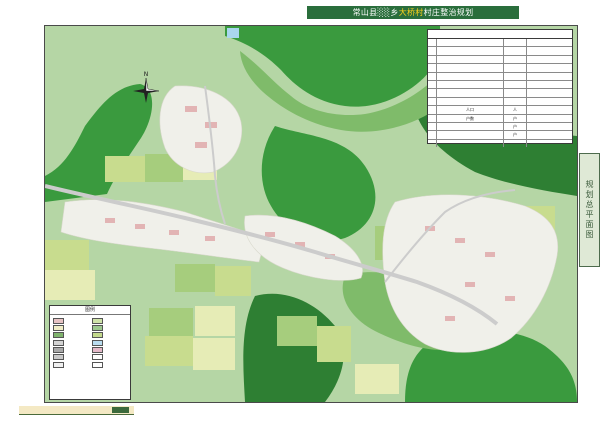 The height and width of the screenshot is (423, 600). What do you see at coordinates (470, 110) in the screenshot?
I see `stats-table-cell: 人口` at bounding box center [470, 110].